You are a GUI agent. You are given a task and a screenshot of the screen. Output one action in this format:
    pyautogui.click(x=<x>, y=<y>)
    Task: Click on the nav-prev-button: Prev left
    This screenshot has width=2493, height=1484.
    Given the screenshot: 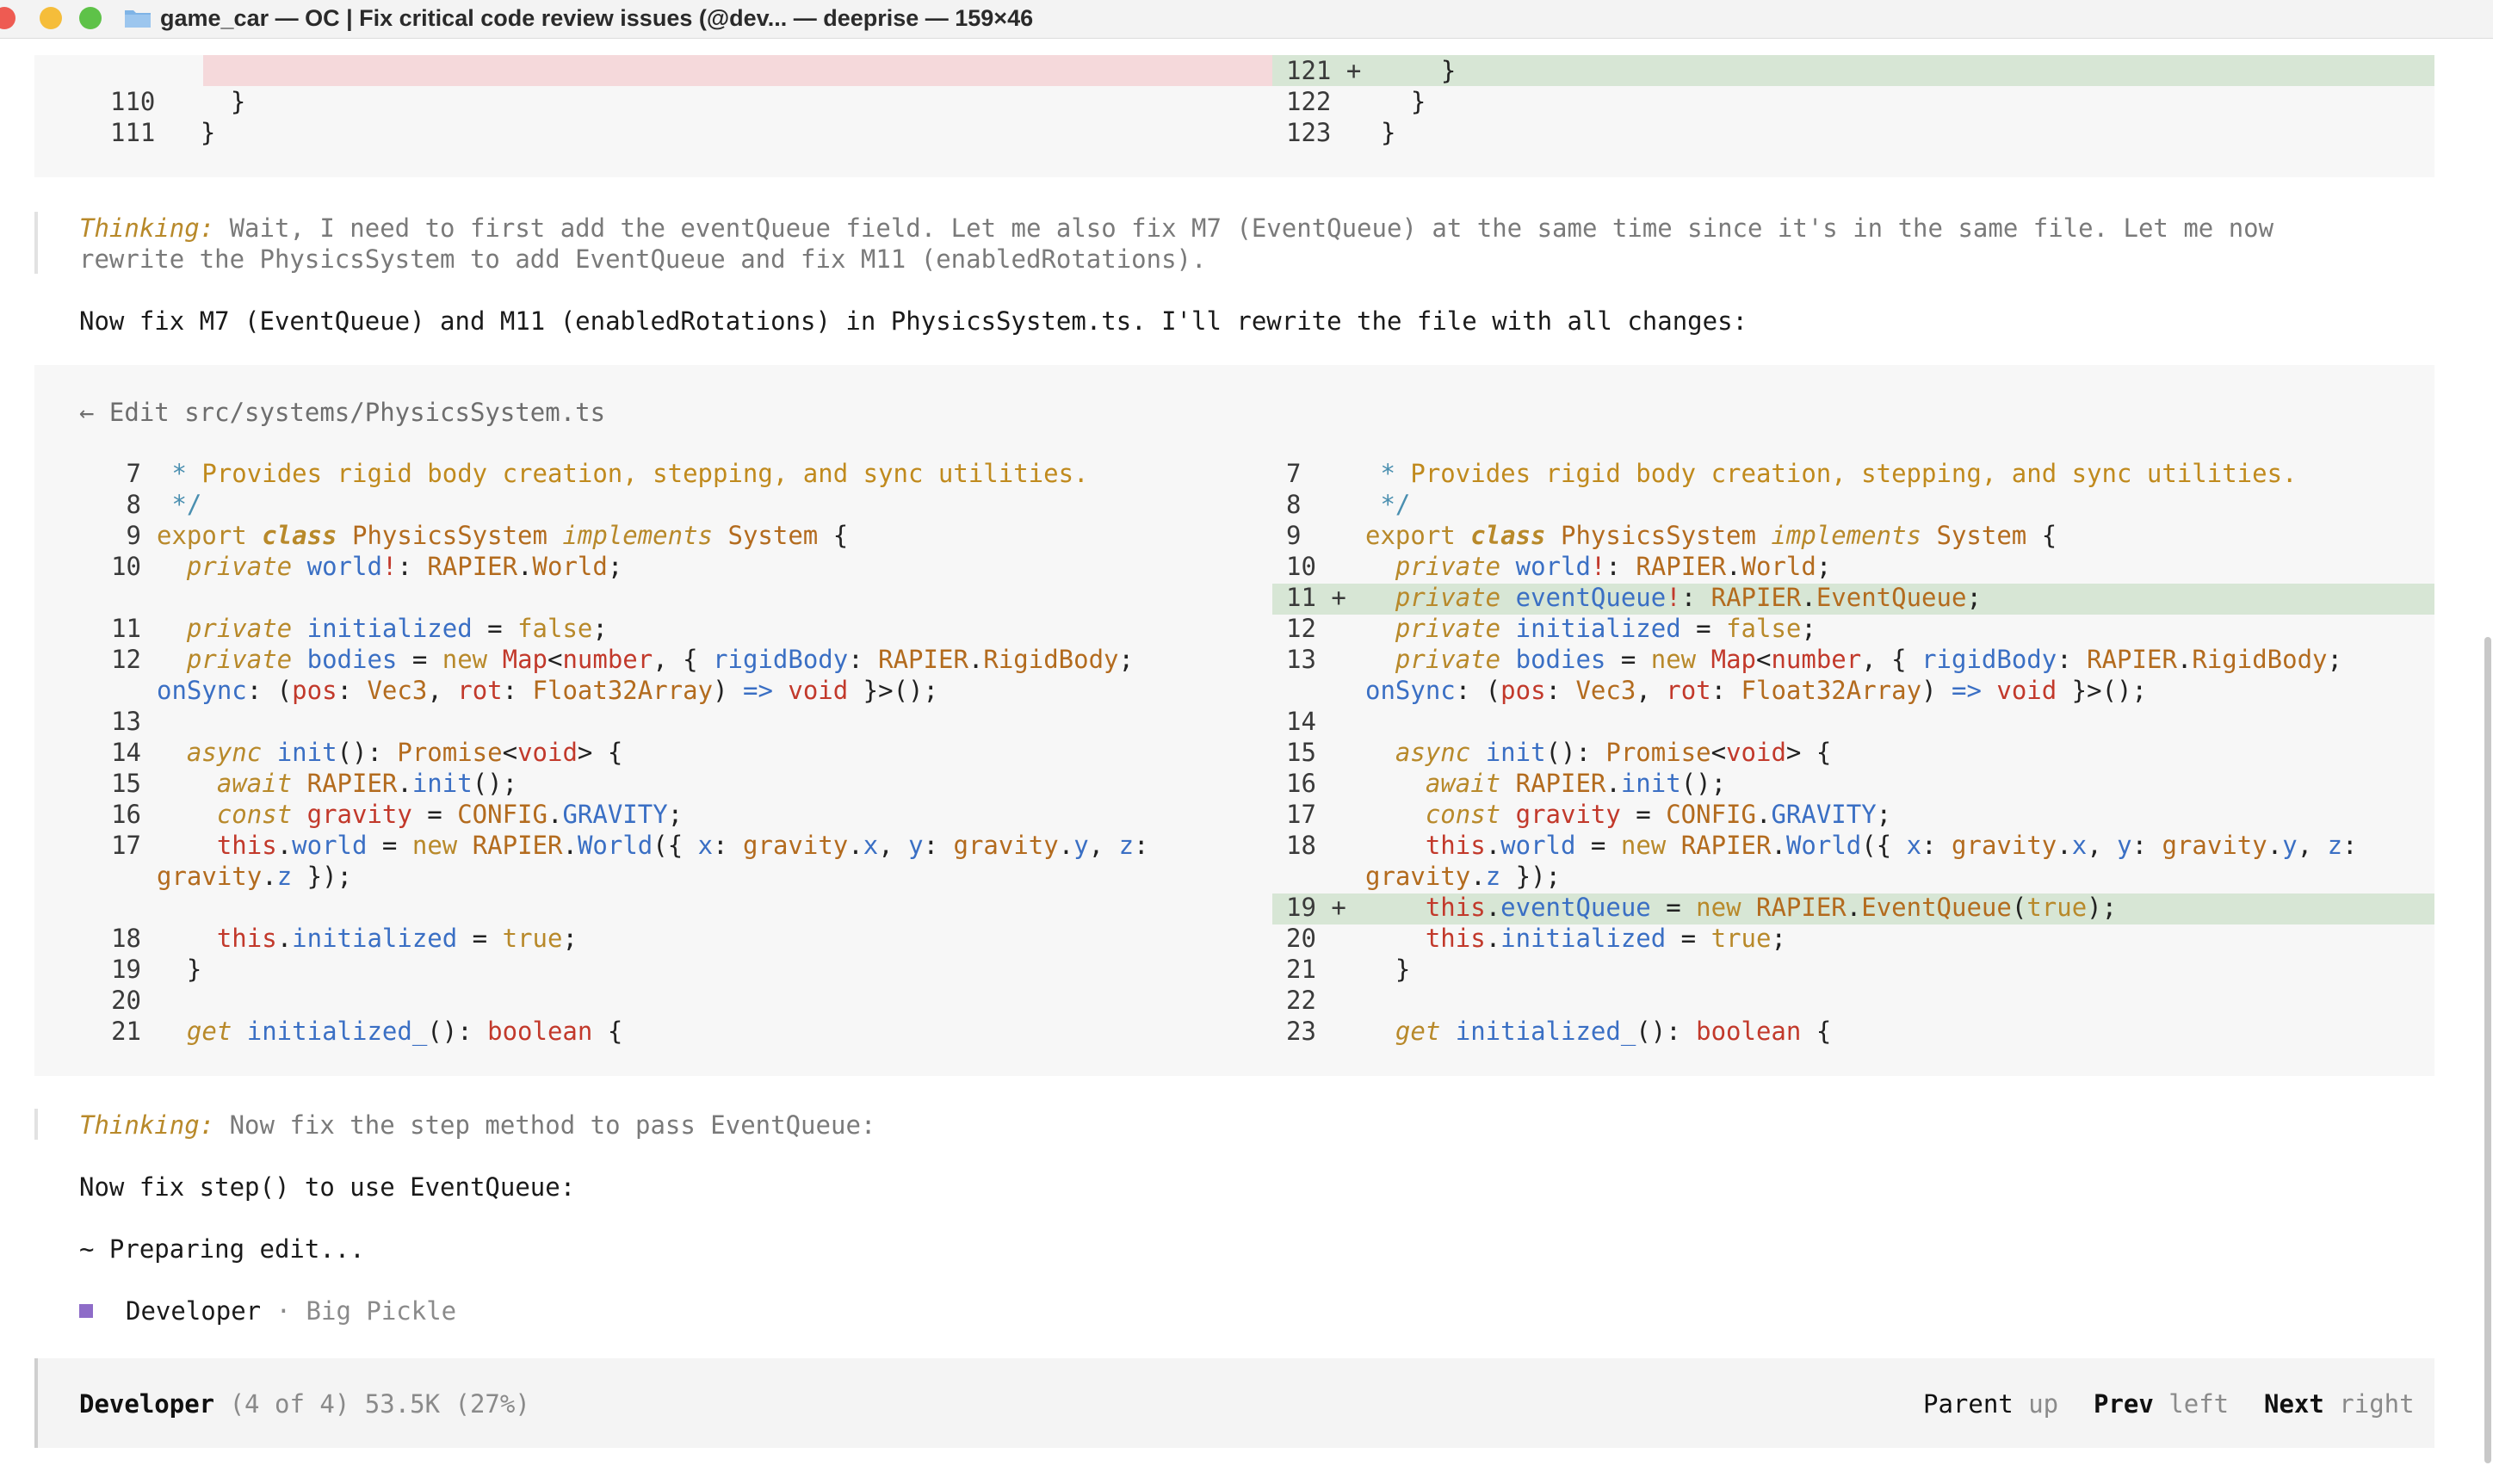 What is the action you would take?
    pyautogui.click(x=2161, y=1404)
    